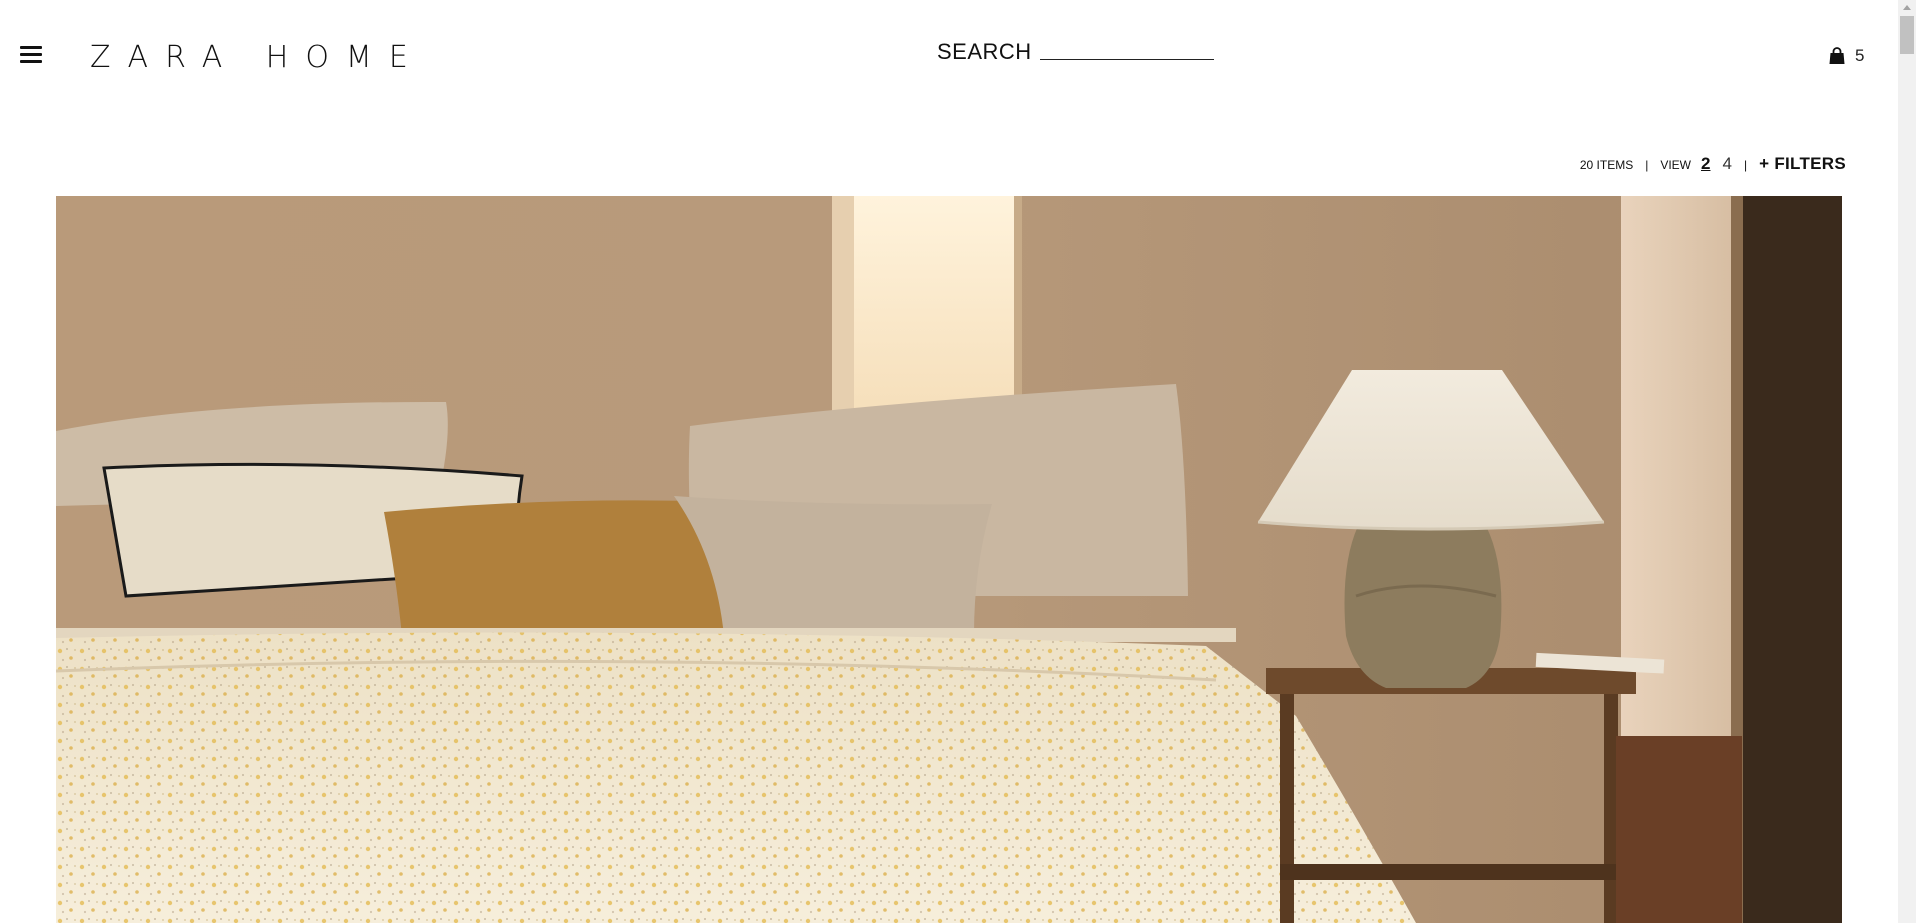 The image size is (1916, 923). Describe the element at coordinates (1075, 52) in the screenshot. I see `search-field: SEARCH` at that location.